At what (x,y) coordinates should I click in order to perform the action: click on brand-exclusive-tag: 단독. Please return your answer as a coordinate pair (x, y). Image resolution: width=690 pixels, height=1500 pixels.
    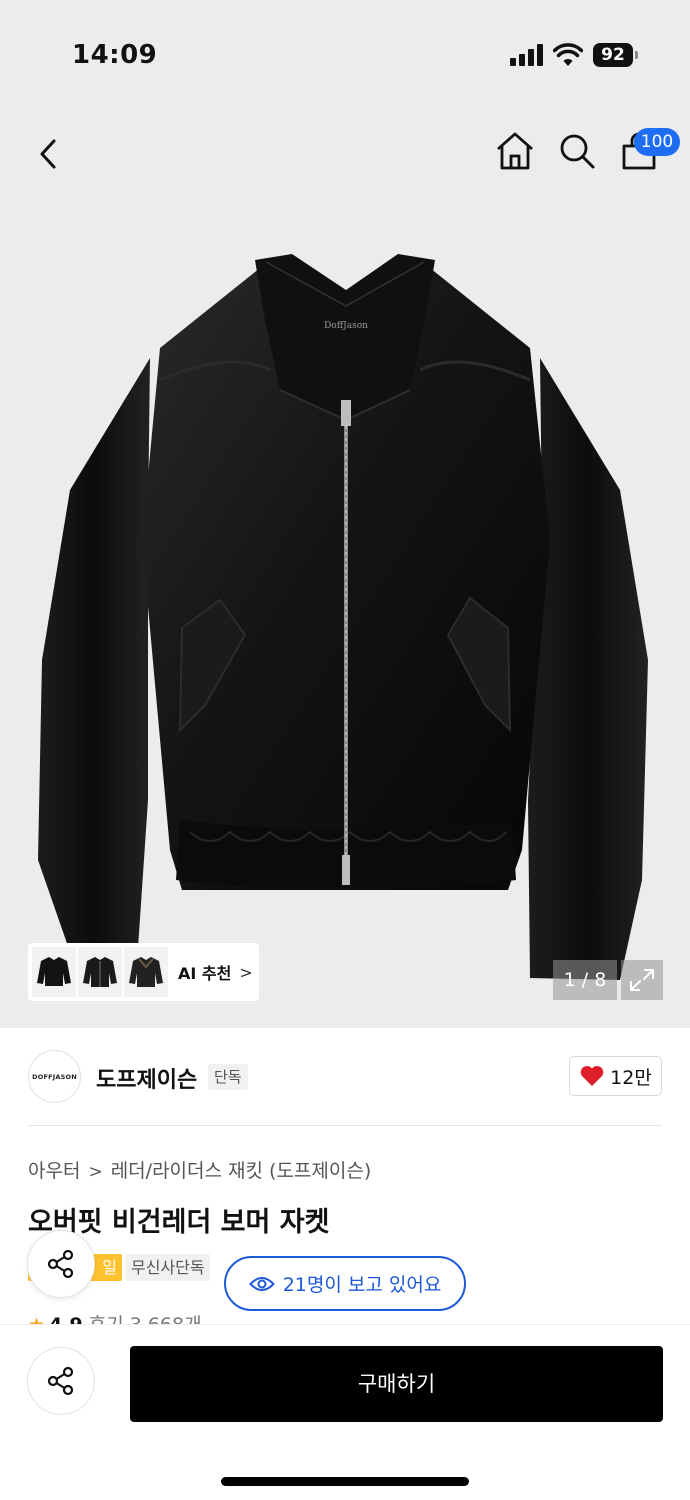
    Looking at the image, I should click on (228, 1077).